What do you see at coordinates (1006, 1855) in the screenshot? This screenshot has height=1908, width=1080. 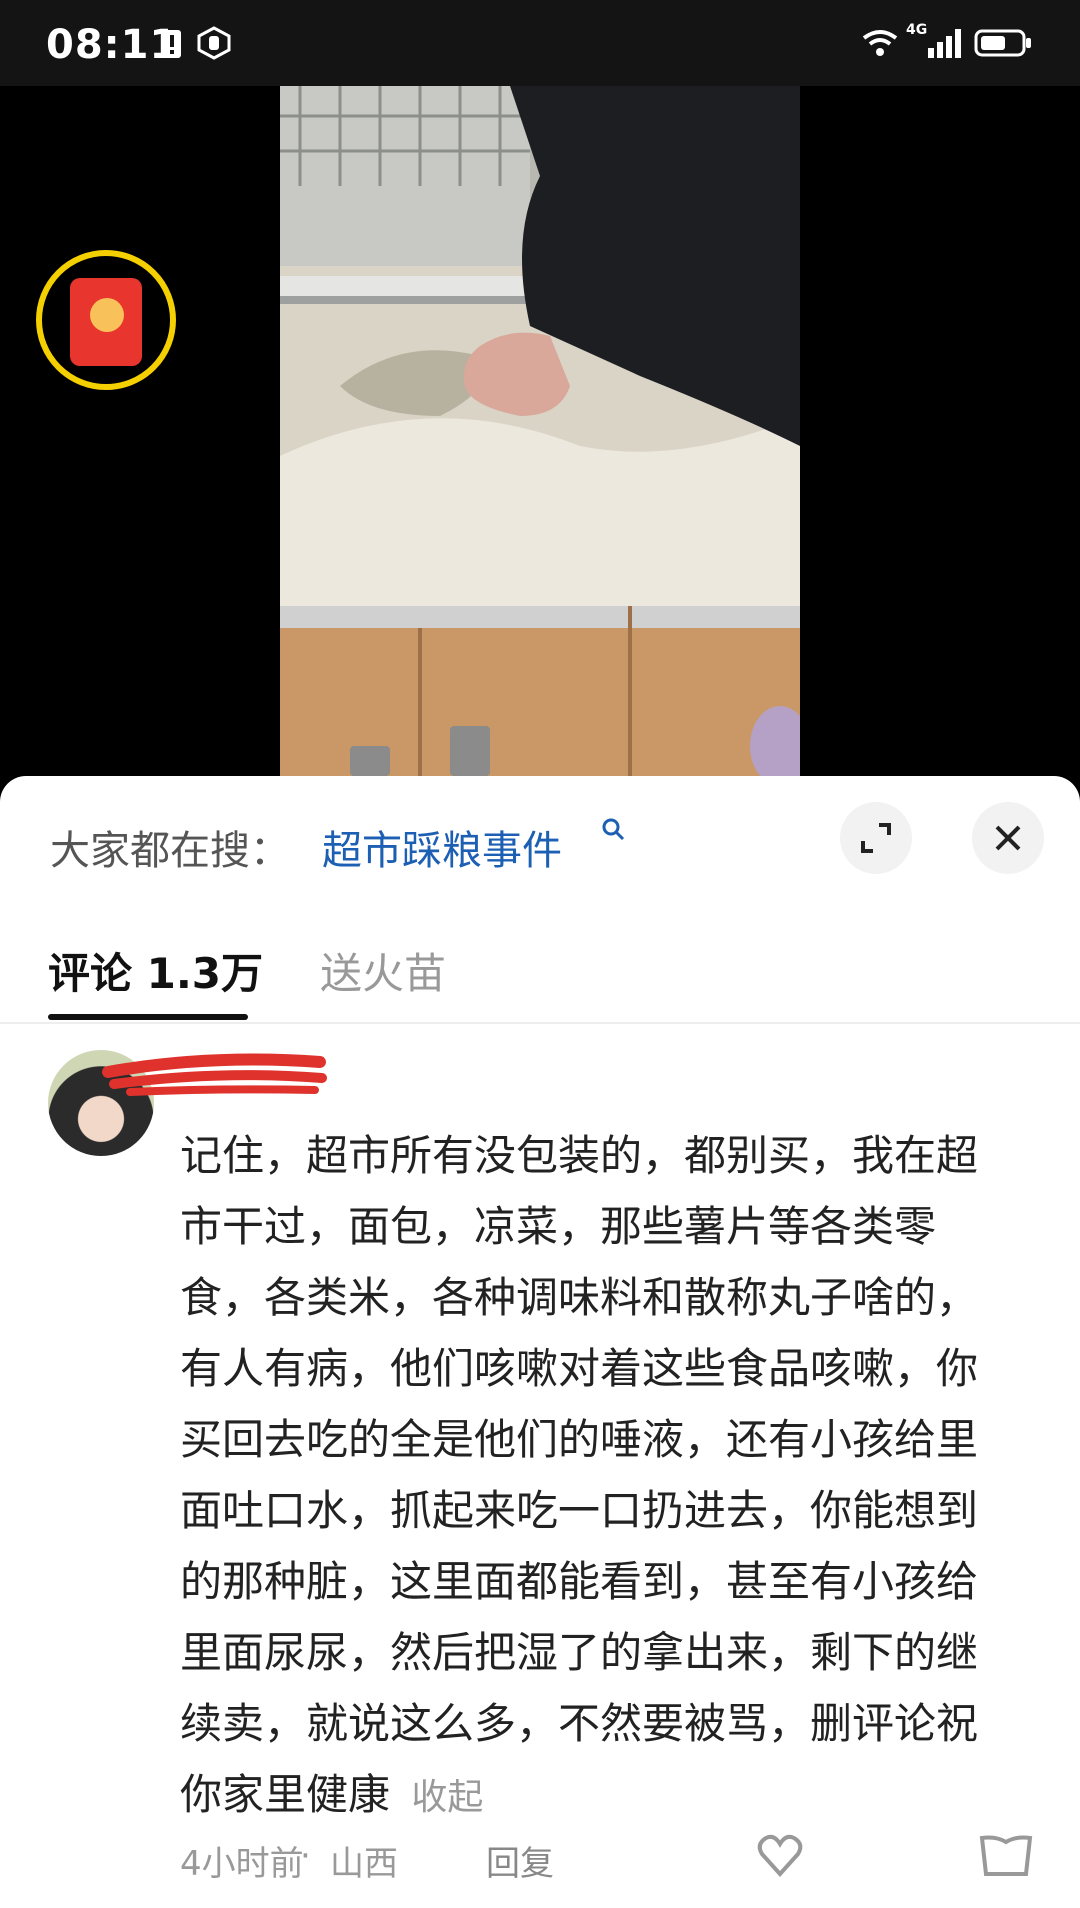 I see `dislike-icon` at bounding box center [1006, 1855].